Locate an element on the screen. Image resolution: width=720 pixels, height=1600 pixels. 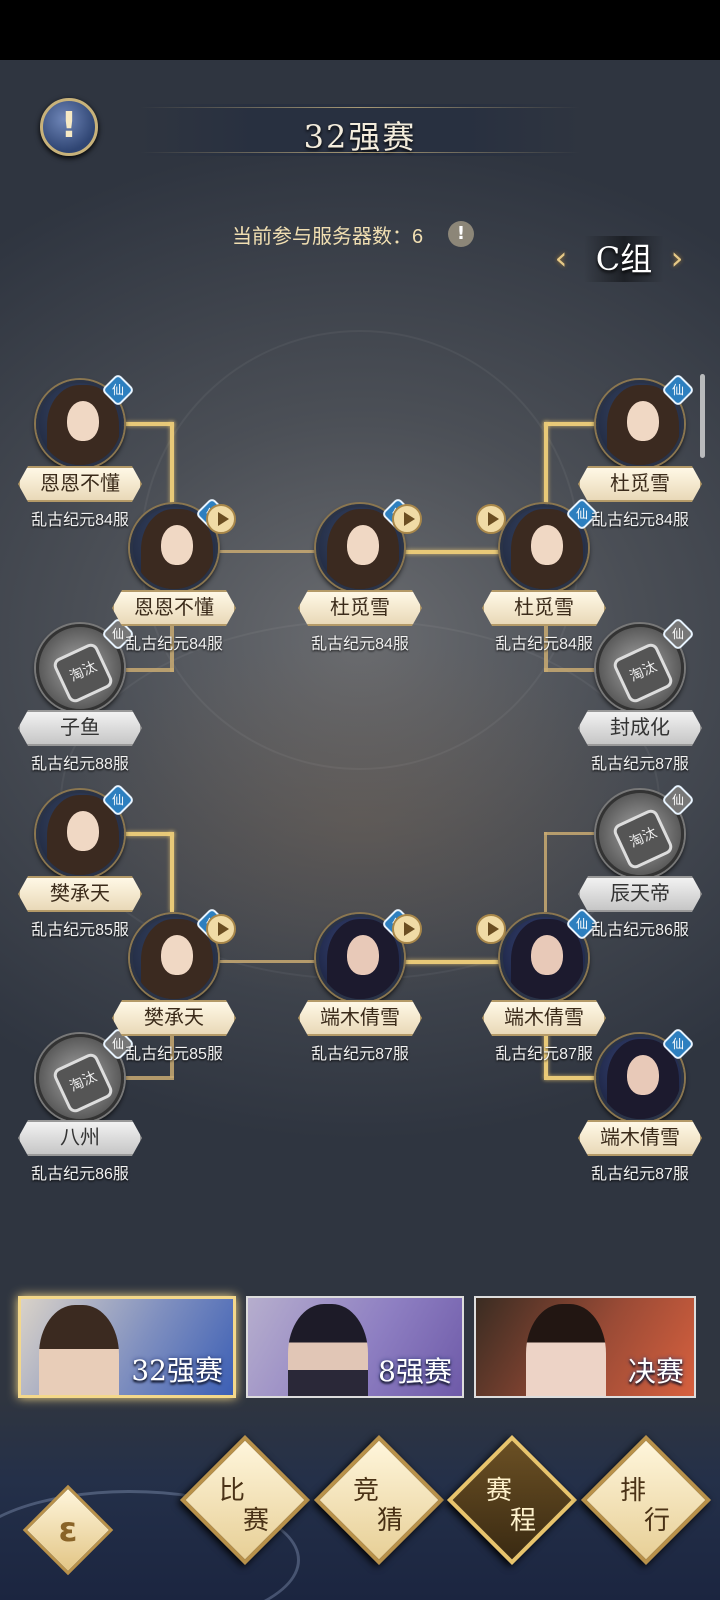
player-name: 子鱼 is located at coordinates (80, 728).